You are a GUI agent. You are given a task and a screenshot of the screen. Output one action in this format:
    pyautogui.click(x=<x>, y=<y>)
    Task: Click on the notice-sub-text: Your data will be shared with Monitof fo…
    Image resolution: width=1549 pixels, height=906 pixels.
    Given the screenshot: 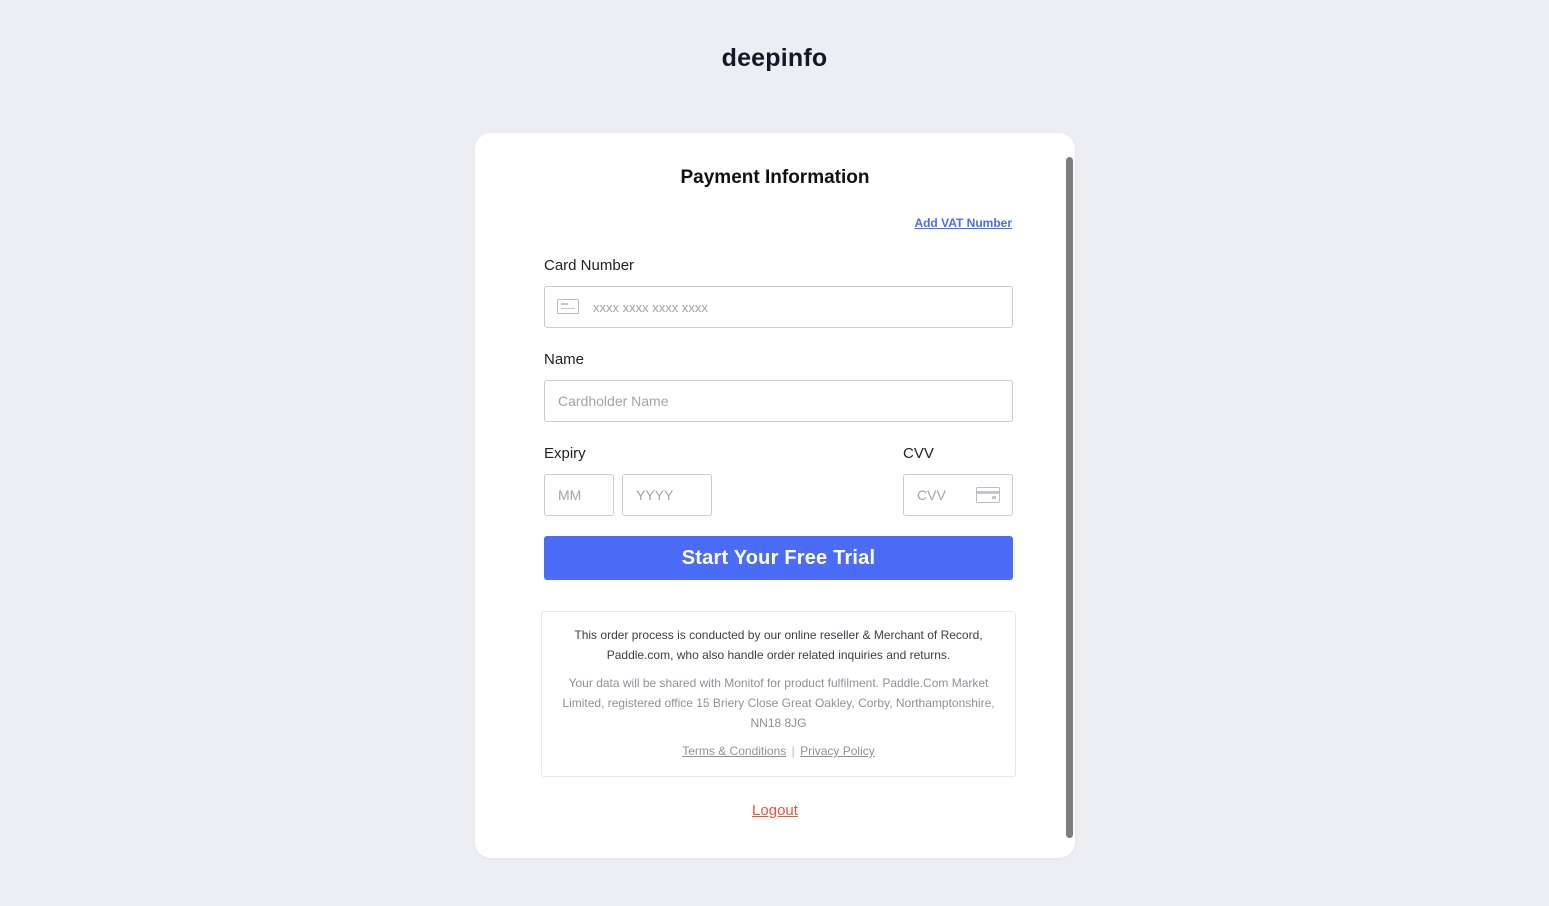 What is the action you would take?
    pyautogui.click(x=778, y=703)
    